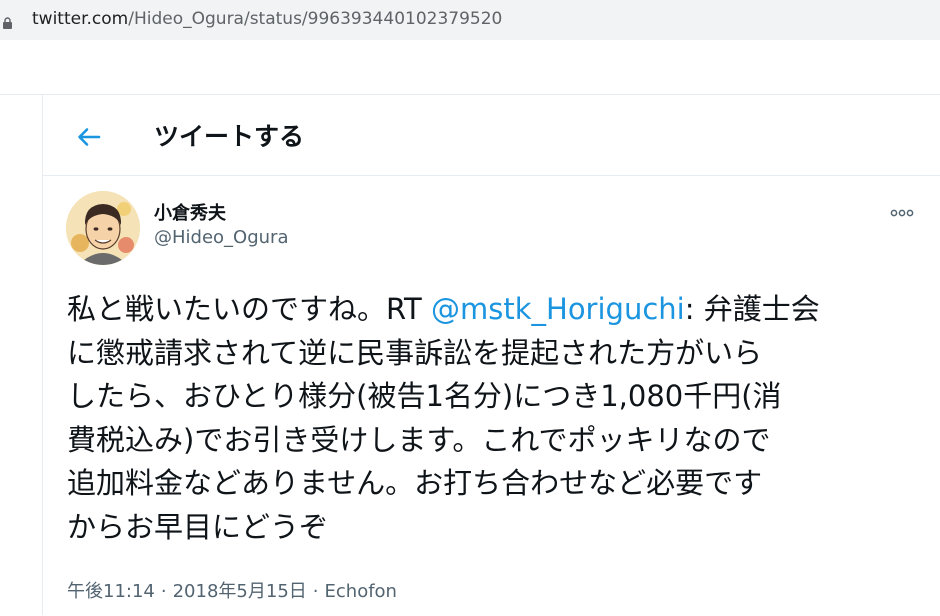 The image size is (940, 616). Describe the element at coordinates (558, 309) in the screenshot. I see `mention-link: @mstk_Horiguchi` at that location.